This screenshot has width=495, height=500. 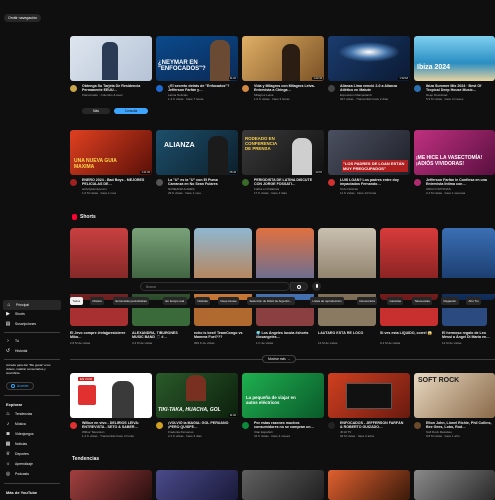 I want to click on chip: En tiempo real, so click(x=175, y=301).